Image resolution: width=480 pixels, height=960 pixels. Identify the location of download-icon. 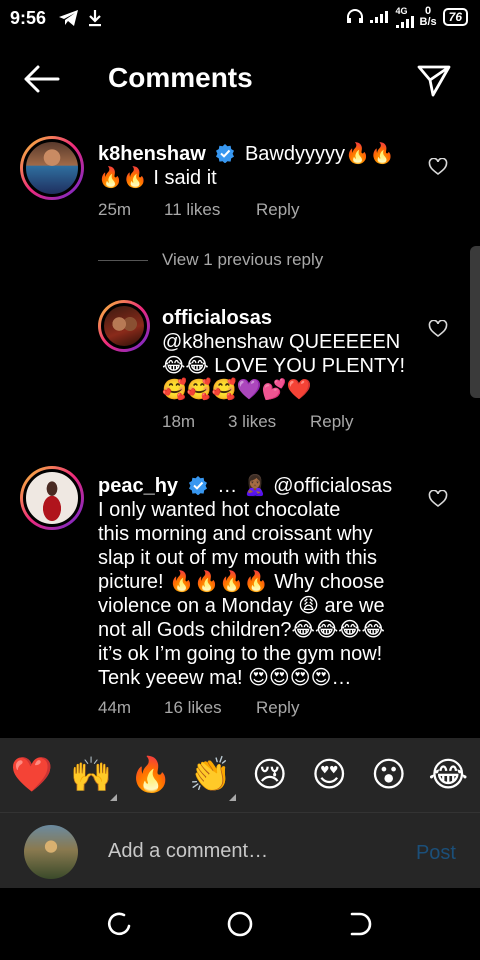
(95, 18).